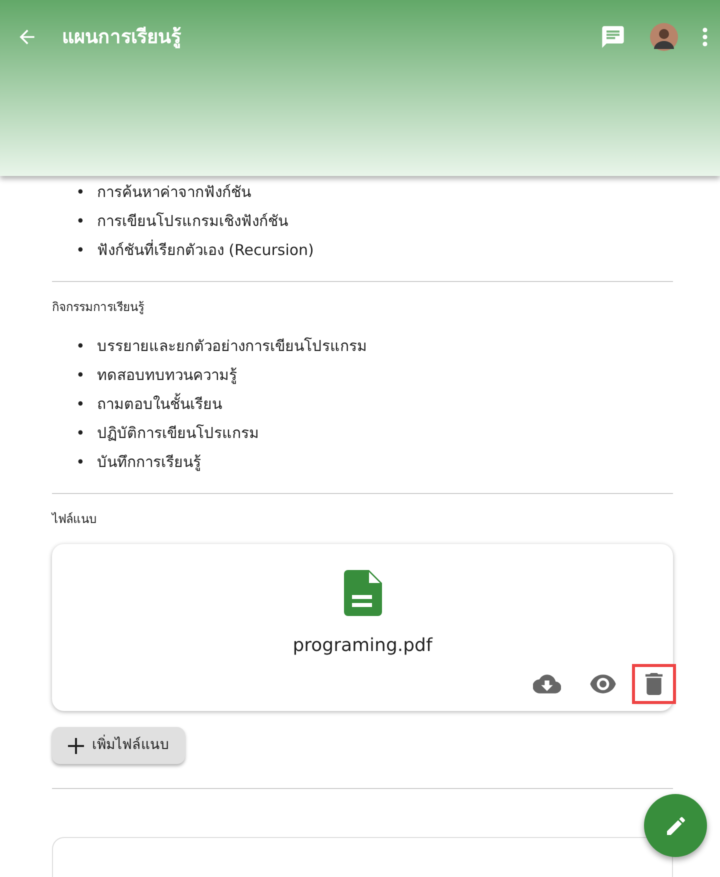 The image size is (720, 877). What do you see at coordinates (363, 593) in the screenshot?
I see `document-icon` at bounding box center [363, 593].